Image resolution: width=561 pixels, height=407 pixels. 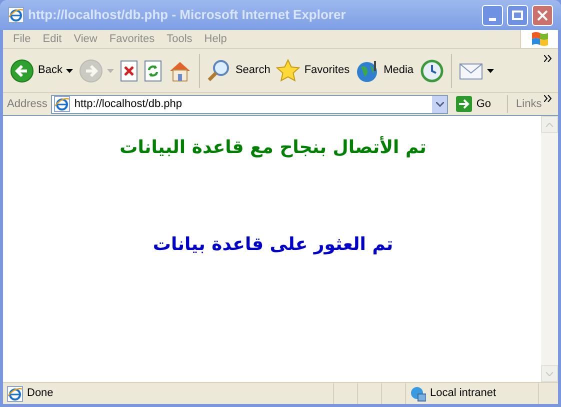 What do you see at coordinates (129, 71) in the screenshot?
I see `stop-icon` at bounding box center [129, 71].